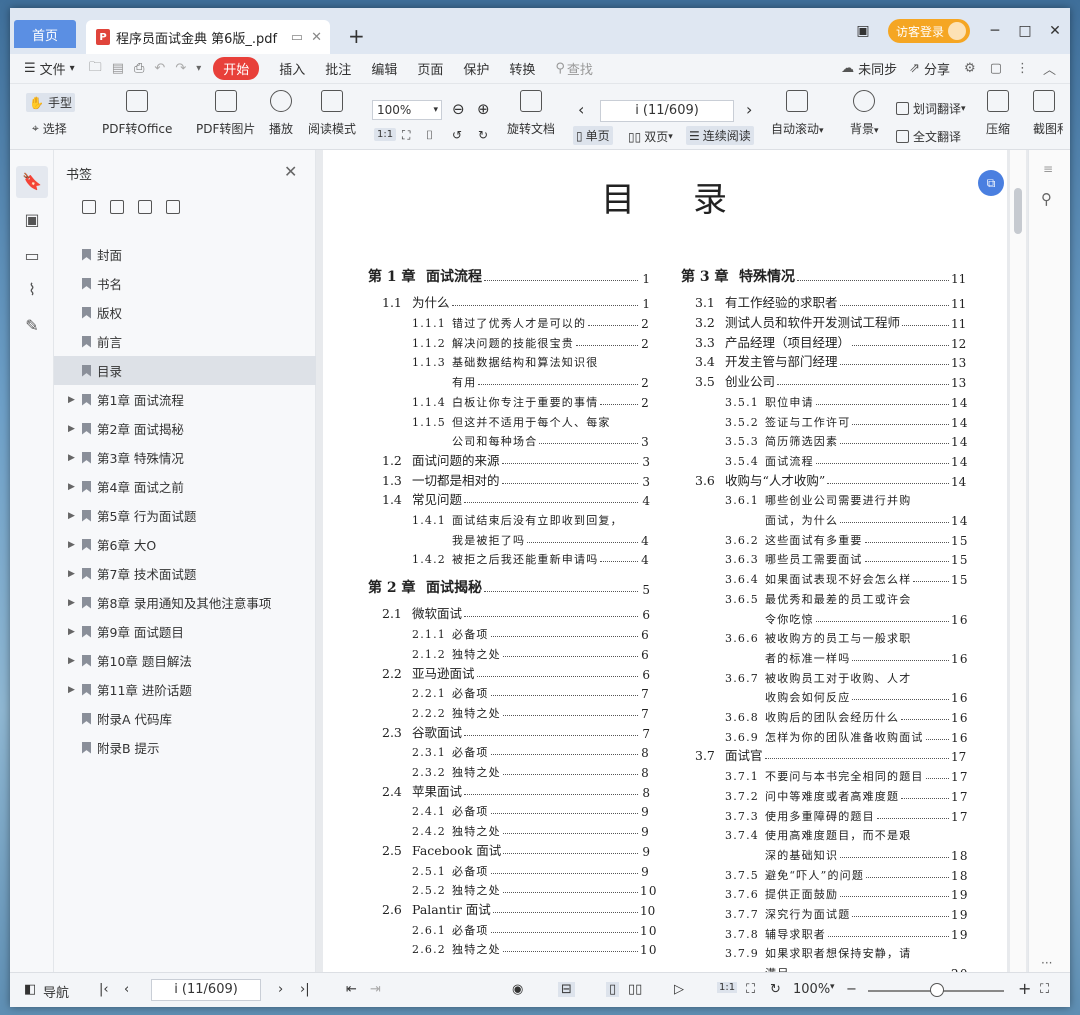 Image resolution: width=1080 pixels, height=1015 pixels. What do you see at coordinates (534, 947) in the screenshot?
I see `toc-entry: 2.6.2 独特之处 10` at bounding box center [534, 947].